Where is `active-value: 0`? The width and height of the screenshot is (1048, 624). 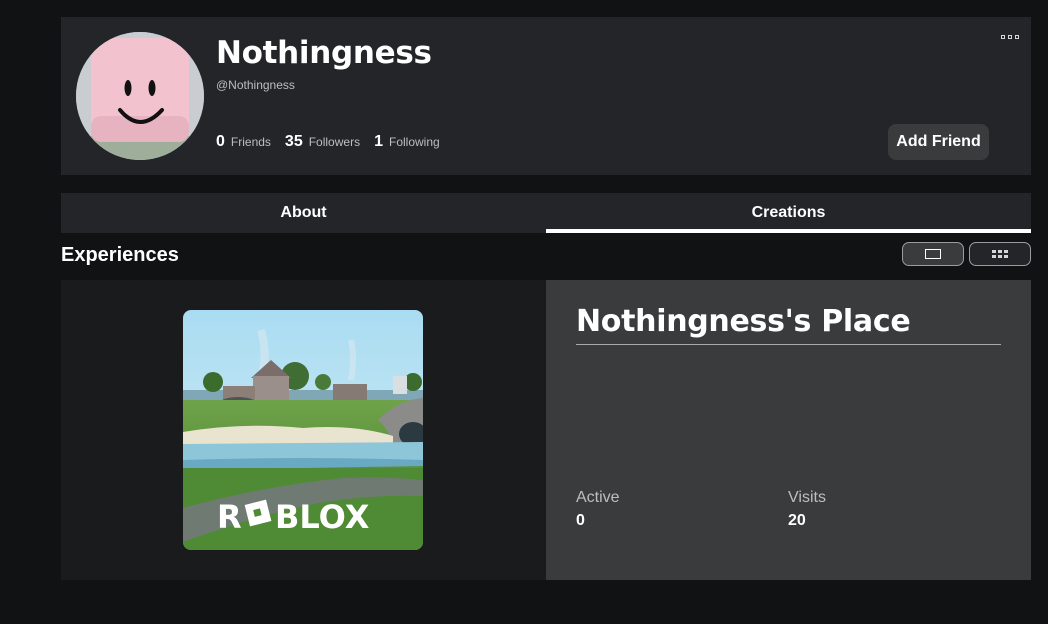
active-value: 0 is located at coordinates (580, 520).